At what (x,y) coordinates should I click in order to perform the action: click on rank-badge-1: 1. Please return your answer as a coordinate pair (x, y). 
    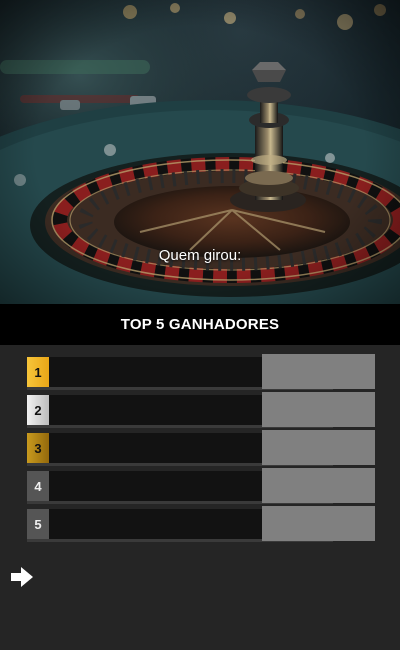
    Looking at the image, I should click on (38, 372).